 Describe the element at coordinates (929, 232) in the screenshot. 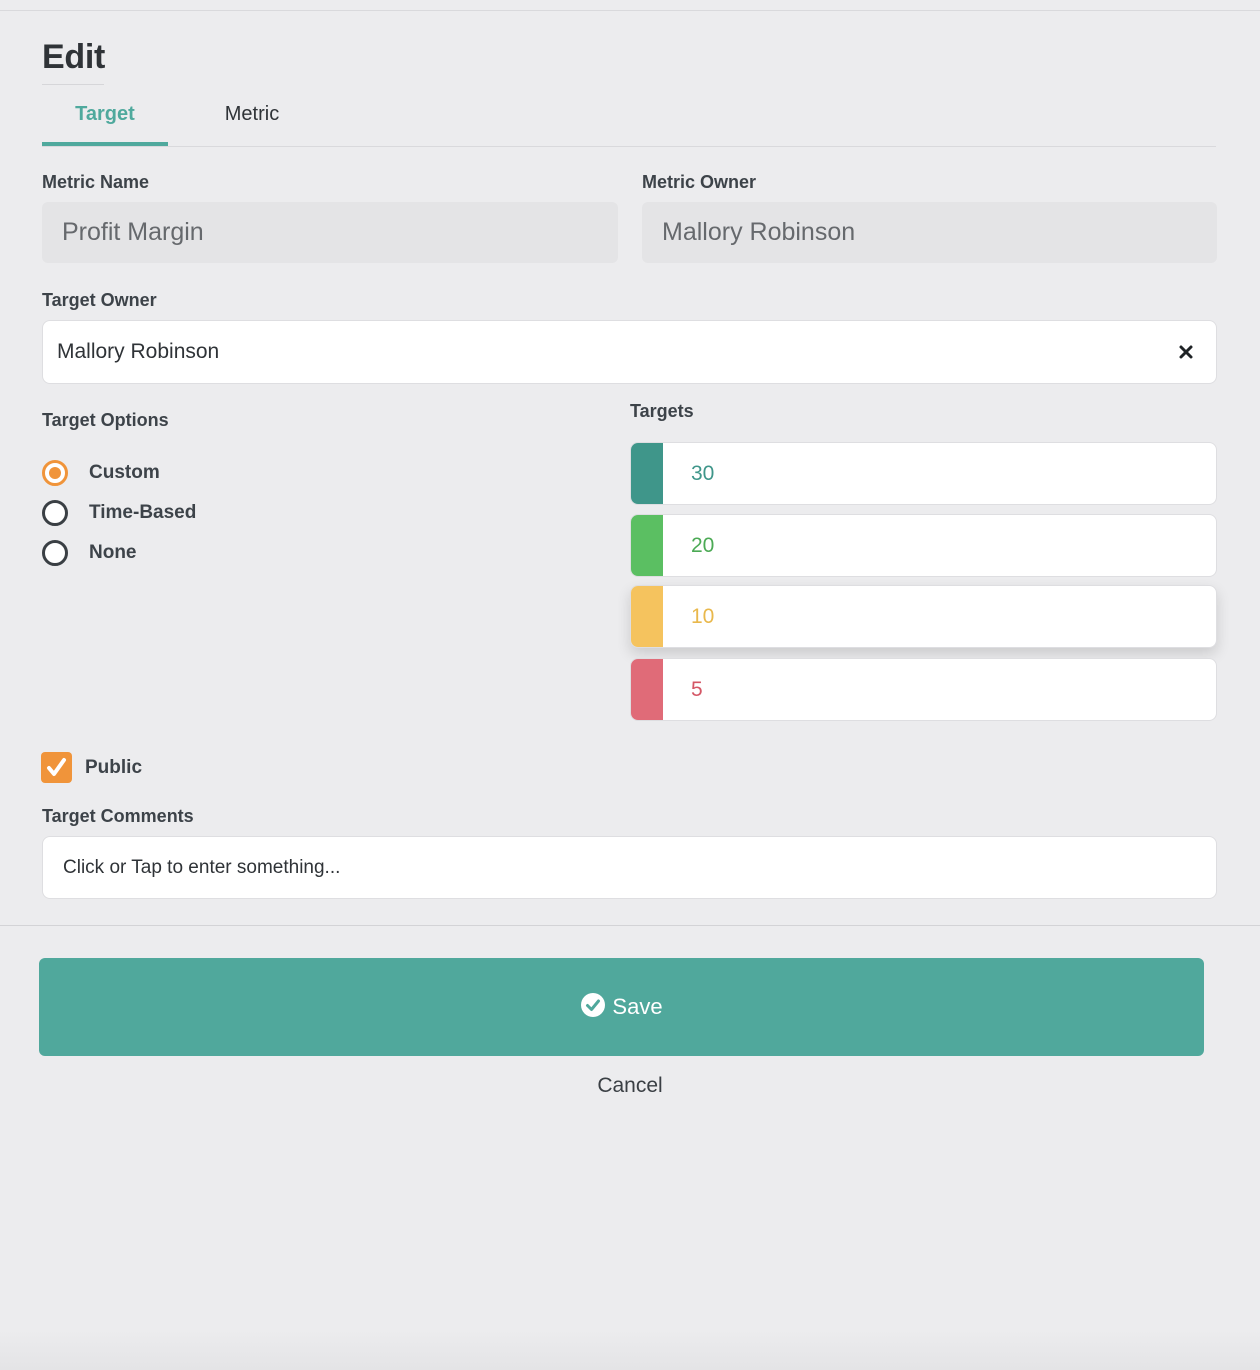

I see `metric-owner-field: Mallory Robinson` at that location.